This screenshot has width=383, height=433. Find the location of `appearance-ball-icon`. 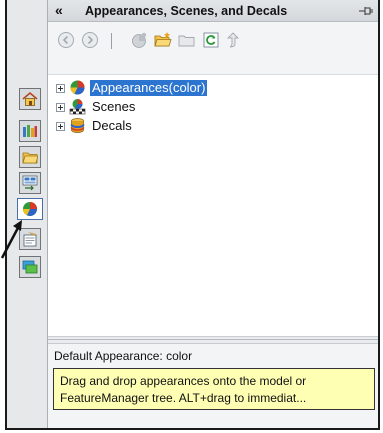

appearance-ball-icon is located at coordinates (77, 87).